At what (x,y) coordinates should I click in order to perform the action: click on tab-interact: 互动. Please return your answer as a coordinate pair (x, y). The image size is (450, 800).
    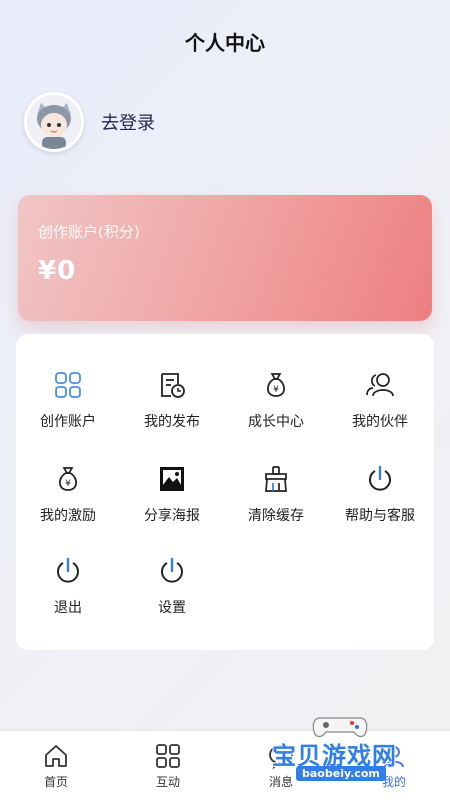
    Looking at the image, I should click on (168, 766).